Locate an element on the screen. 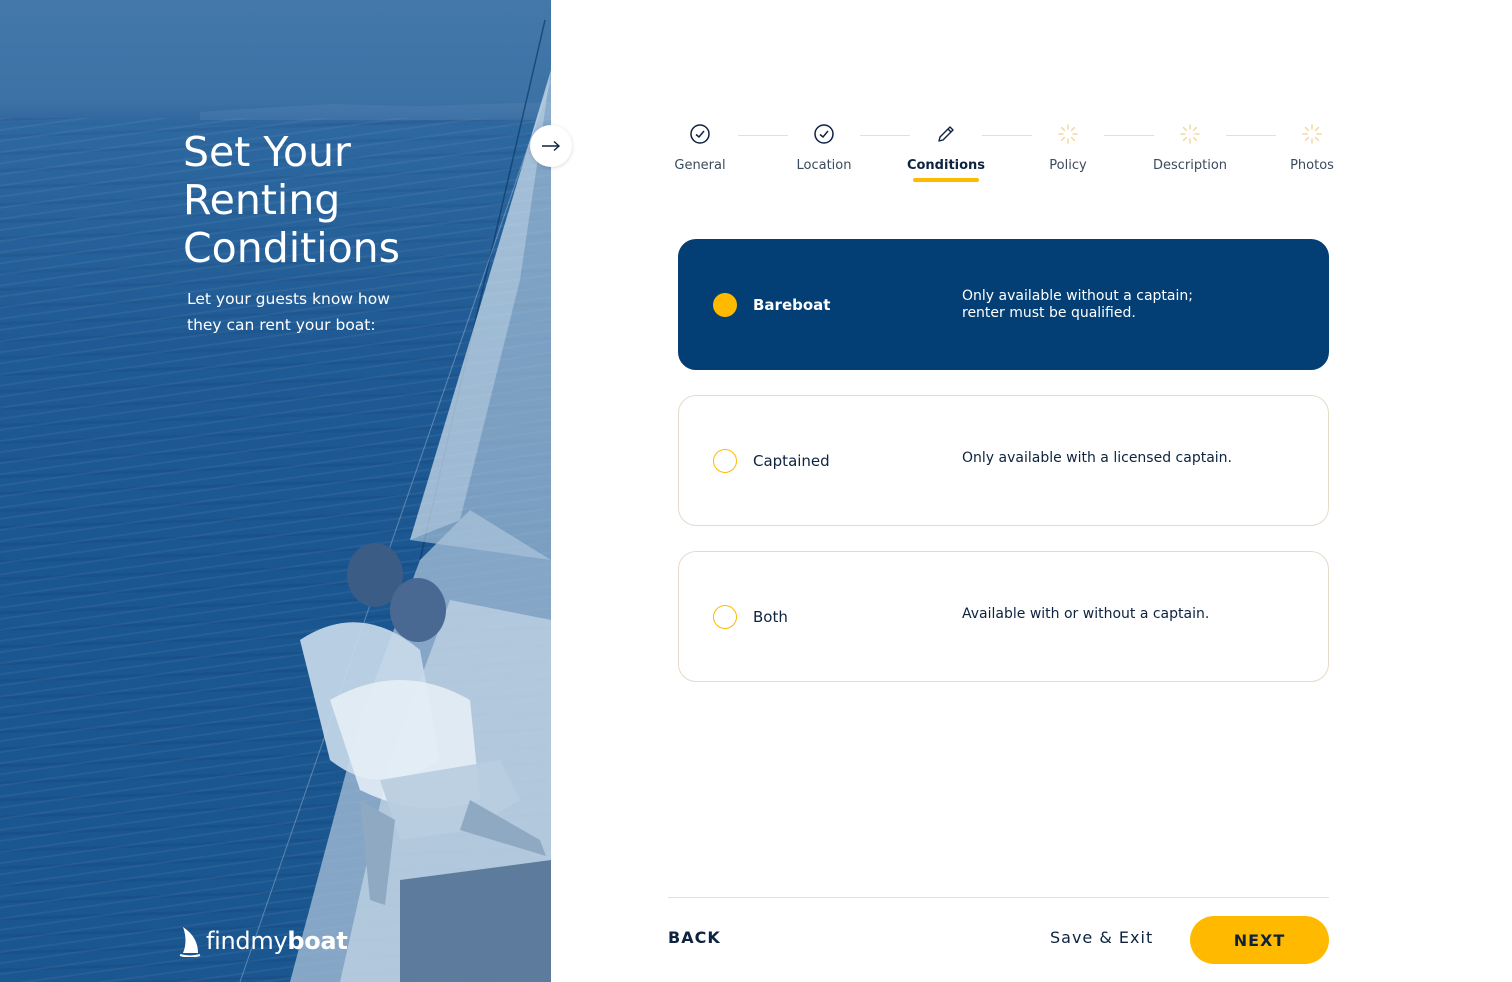  option-description-line: Only available with a licensed captain. is located at coordinates (1097, 458).